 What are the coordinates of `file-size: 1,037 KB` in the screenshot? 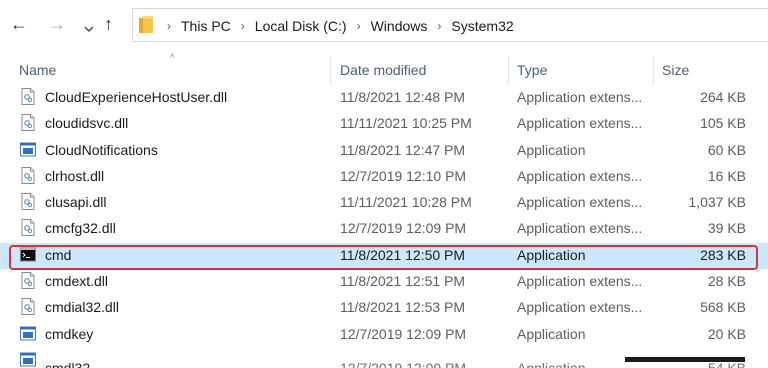 It's located at (717, 202).